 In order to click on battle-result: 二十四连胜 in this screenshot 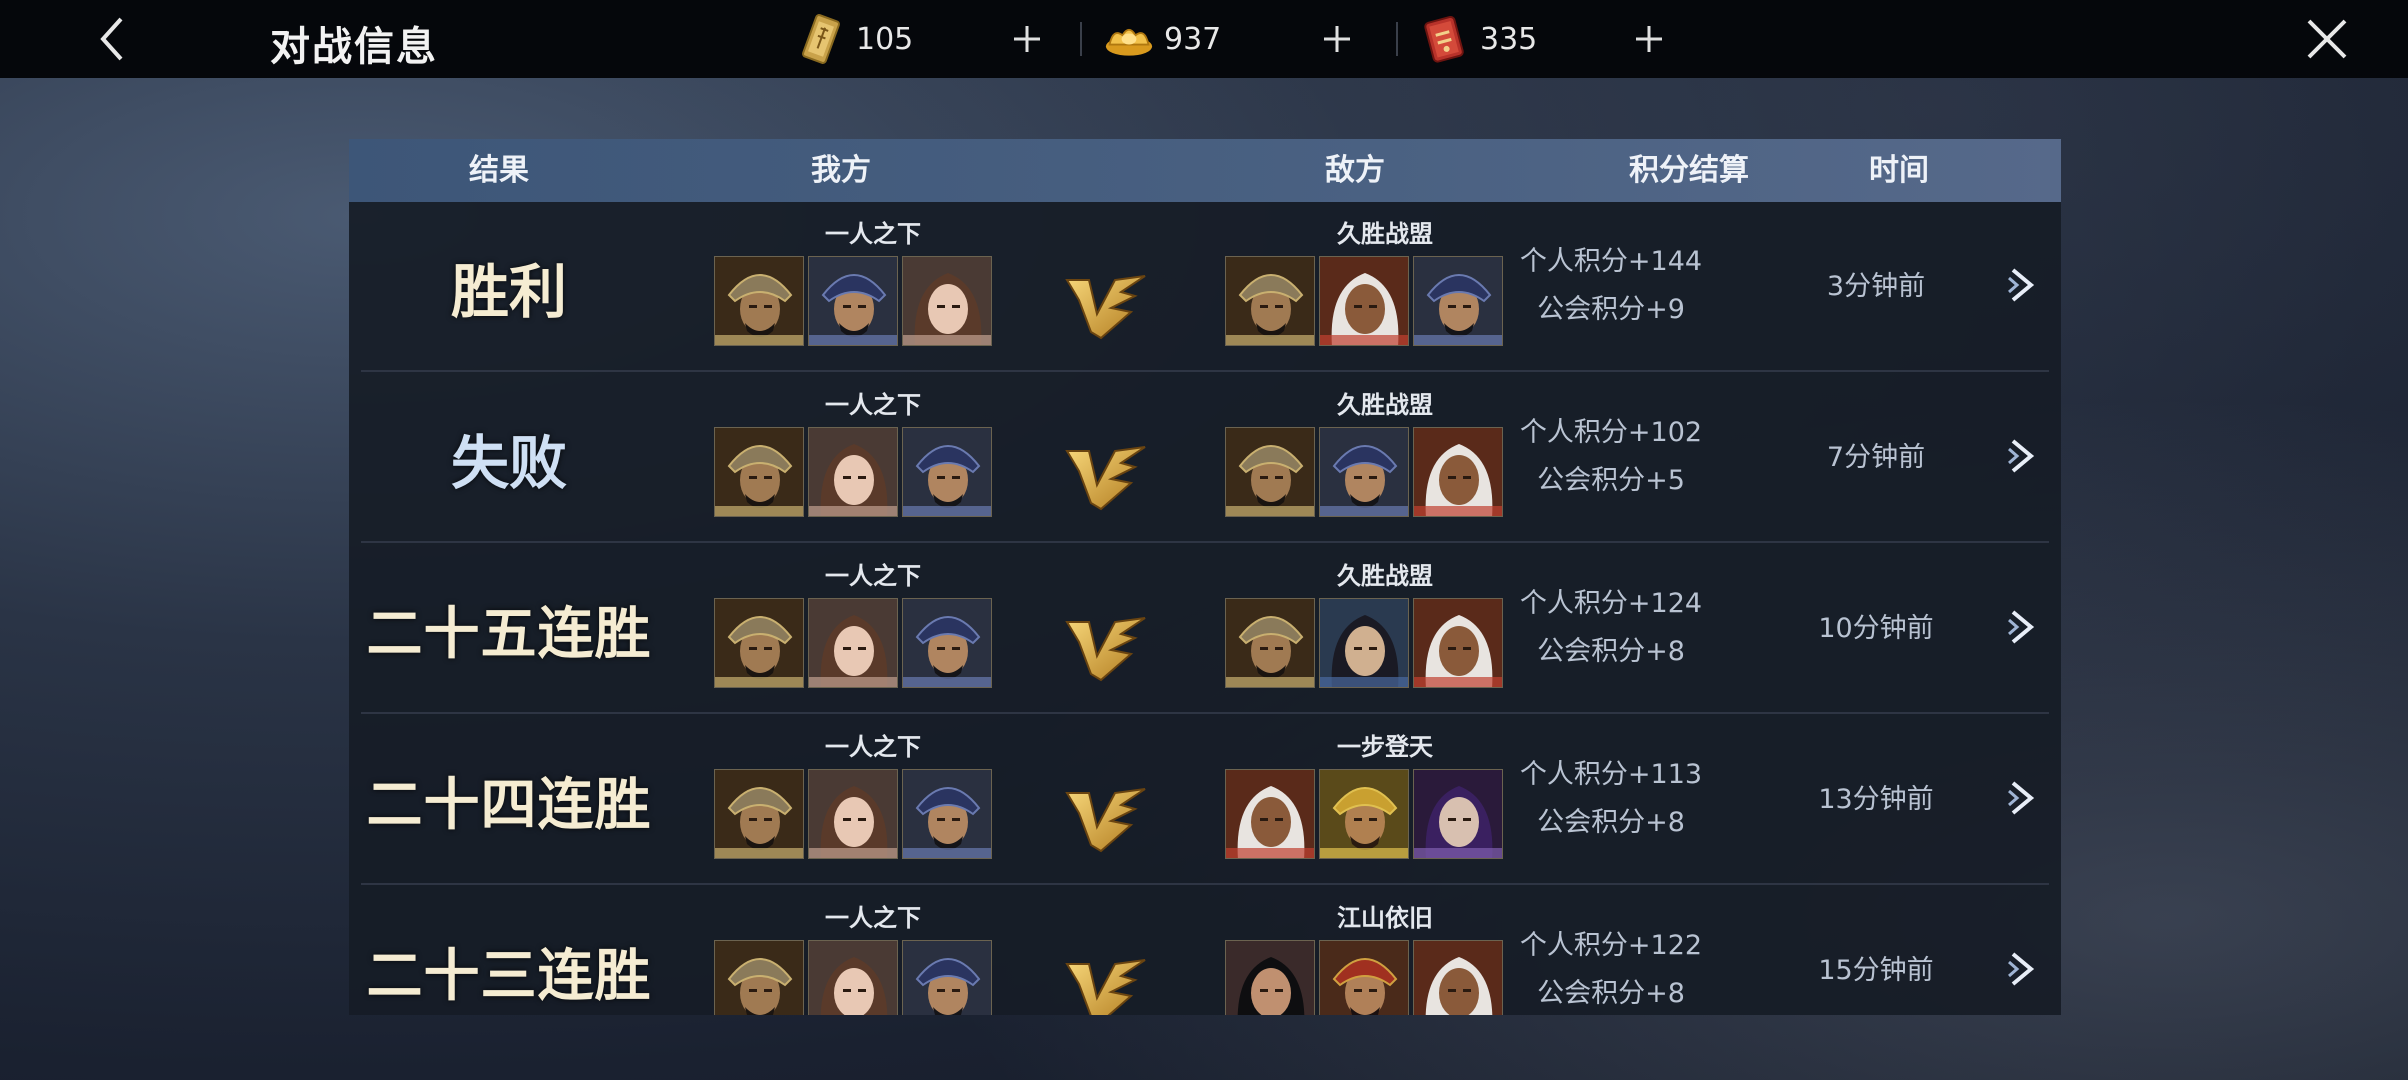, I will do `click(509, 804)`.